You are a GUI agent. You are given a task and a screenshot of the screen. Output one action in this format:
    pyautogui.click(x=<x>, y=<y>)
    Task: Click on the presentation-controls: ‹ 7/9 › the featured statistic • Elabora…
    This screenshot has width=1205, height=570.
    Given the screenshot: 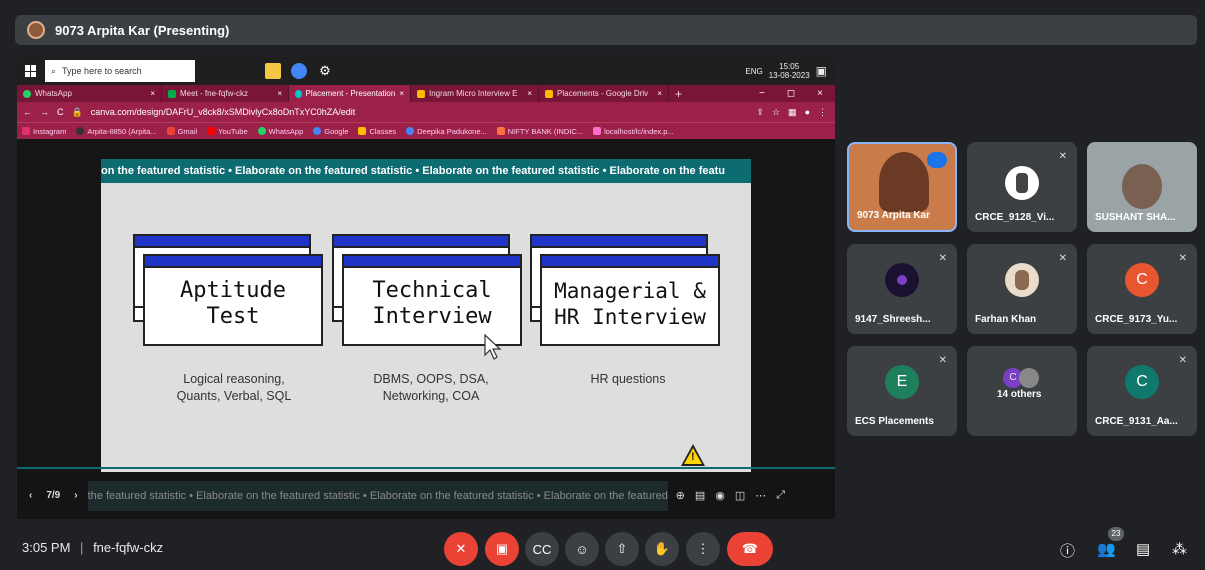 What is the action you would take?
    pyautogui.click(x=426, y=495)
    